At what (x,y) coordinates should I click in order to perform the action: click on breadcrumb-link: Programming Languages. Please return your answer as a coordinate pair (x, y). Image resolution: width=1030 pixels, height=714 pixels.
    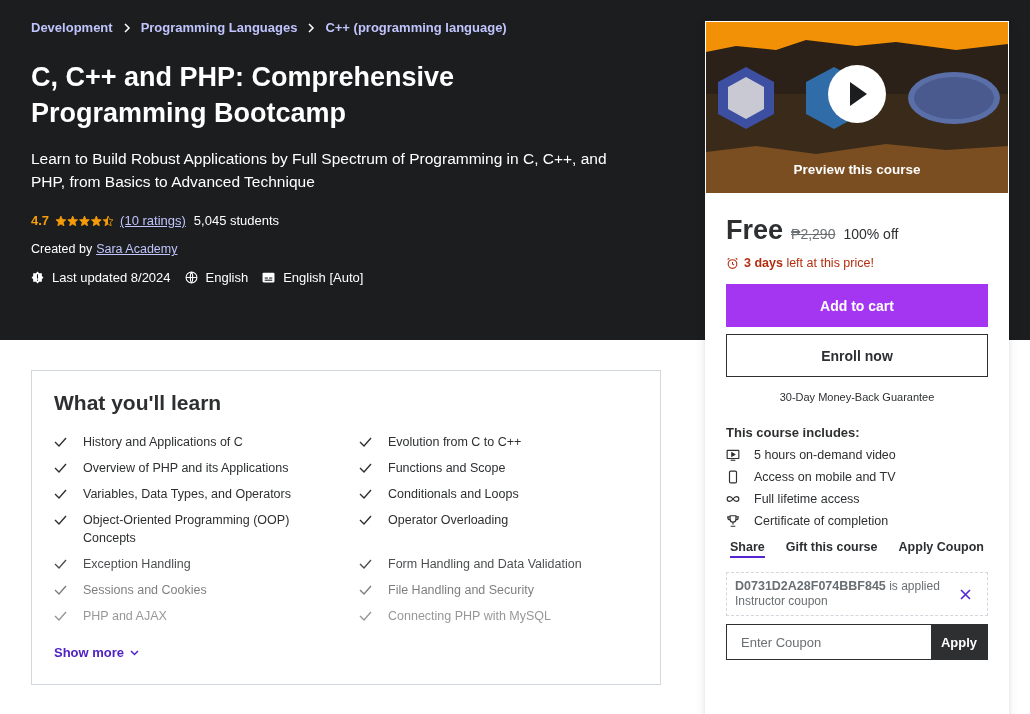
    Looking at the image, I should click on (219, 27).